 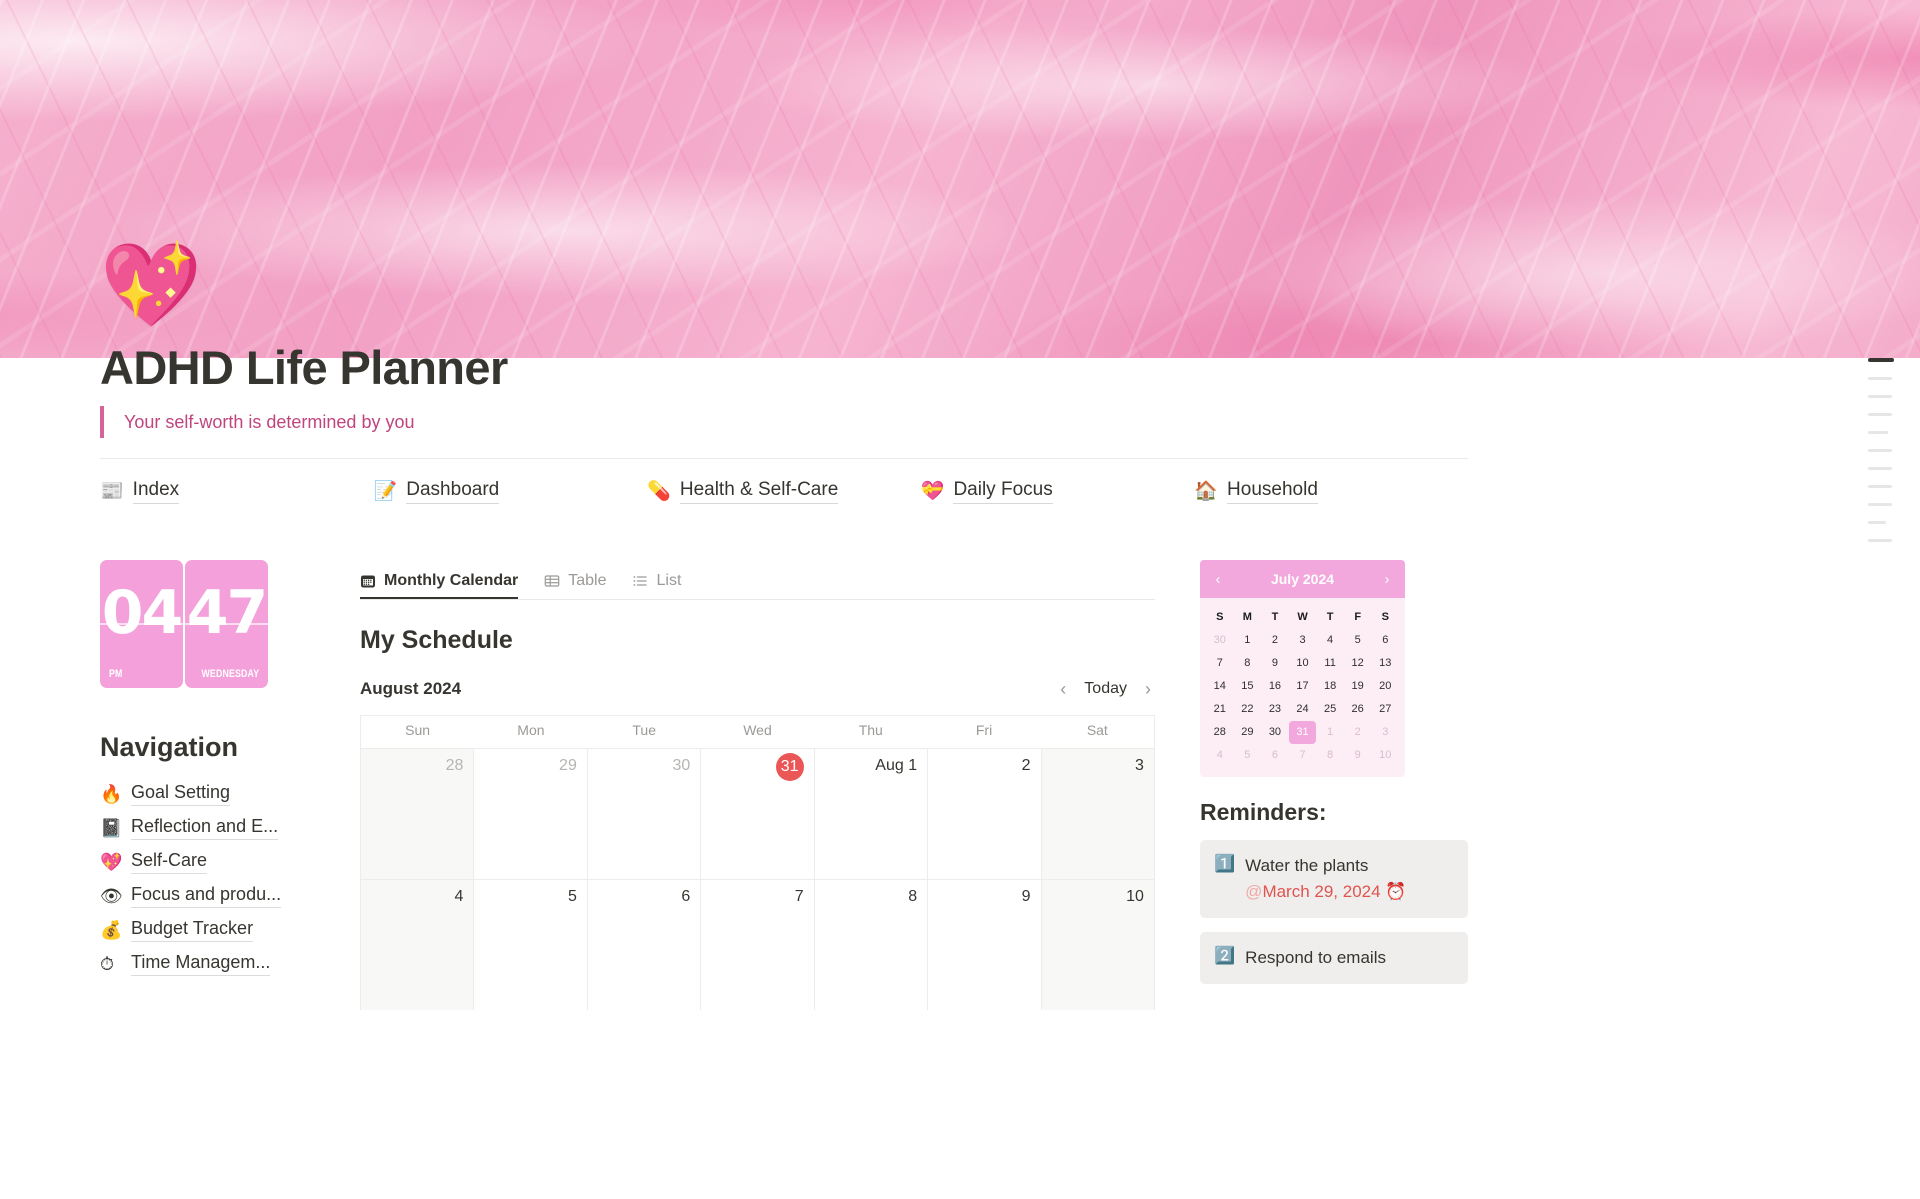 What do you see at coordinates (215, 862) in the screenshot?
I see `sidebar-item-self-care: 💖 Self-Care` at bounding box center [215, 862].